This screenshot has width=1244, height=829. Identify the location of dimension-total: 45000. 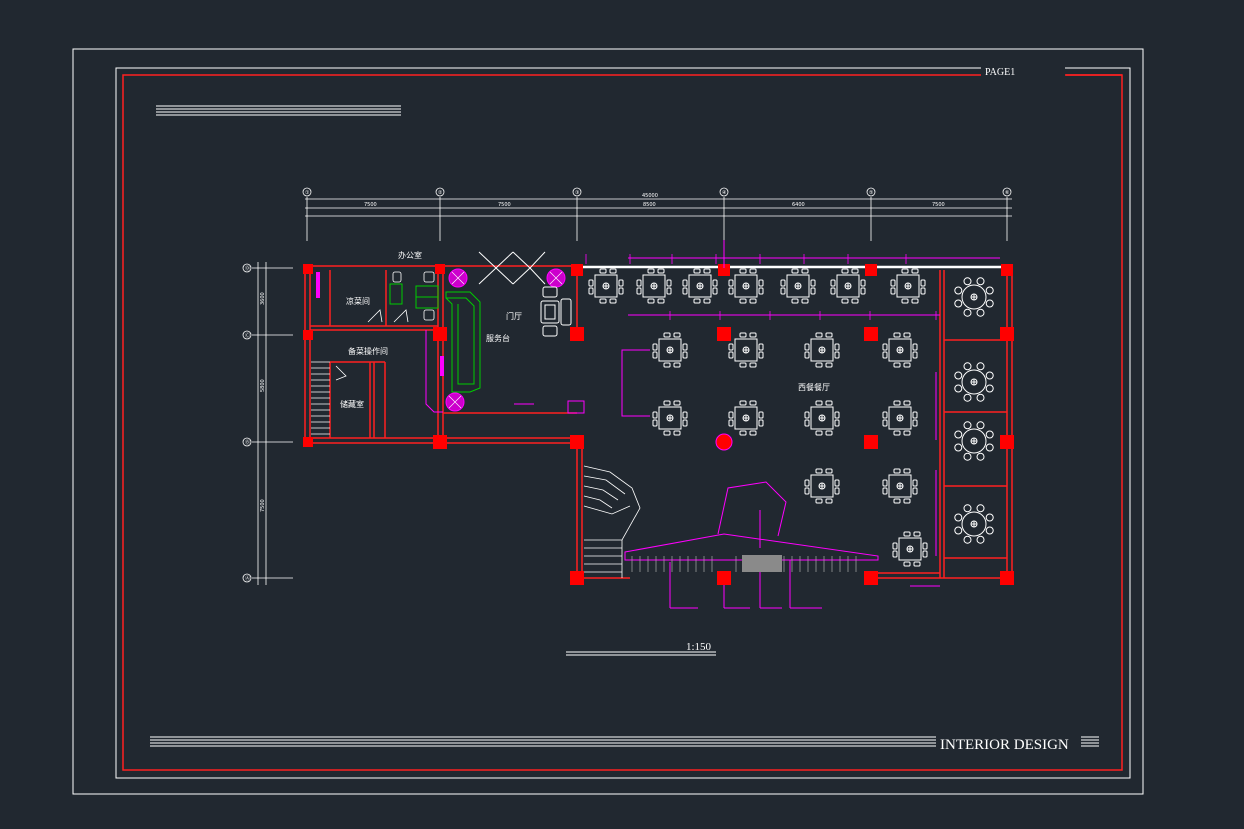
(650, 196).